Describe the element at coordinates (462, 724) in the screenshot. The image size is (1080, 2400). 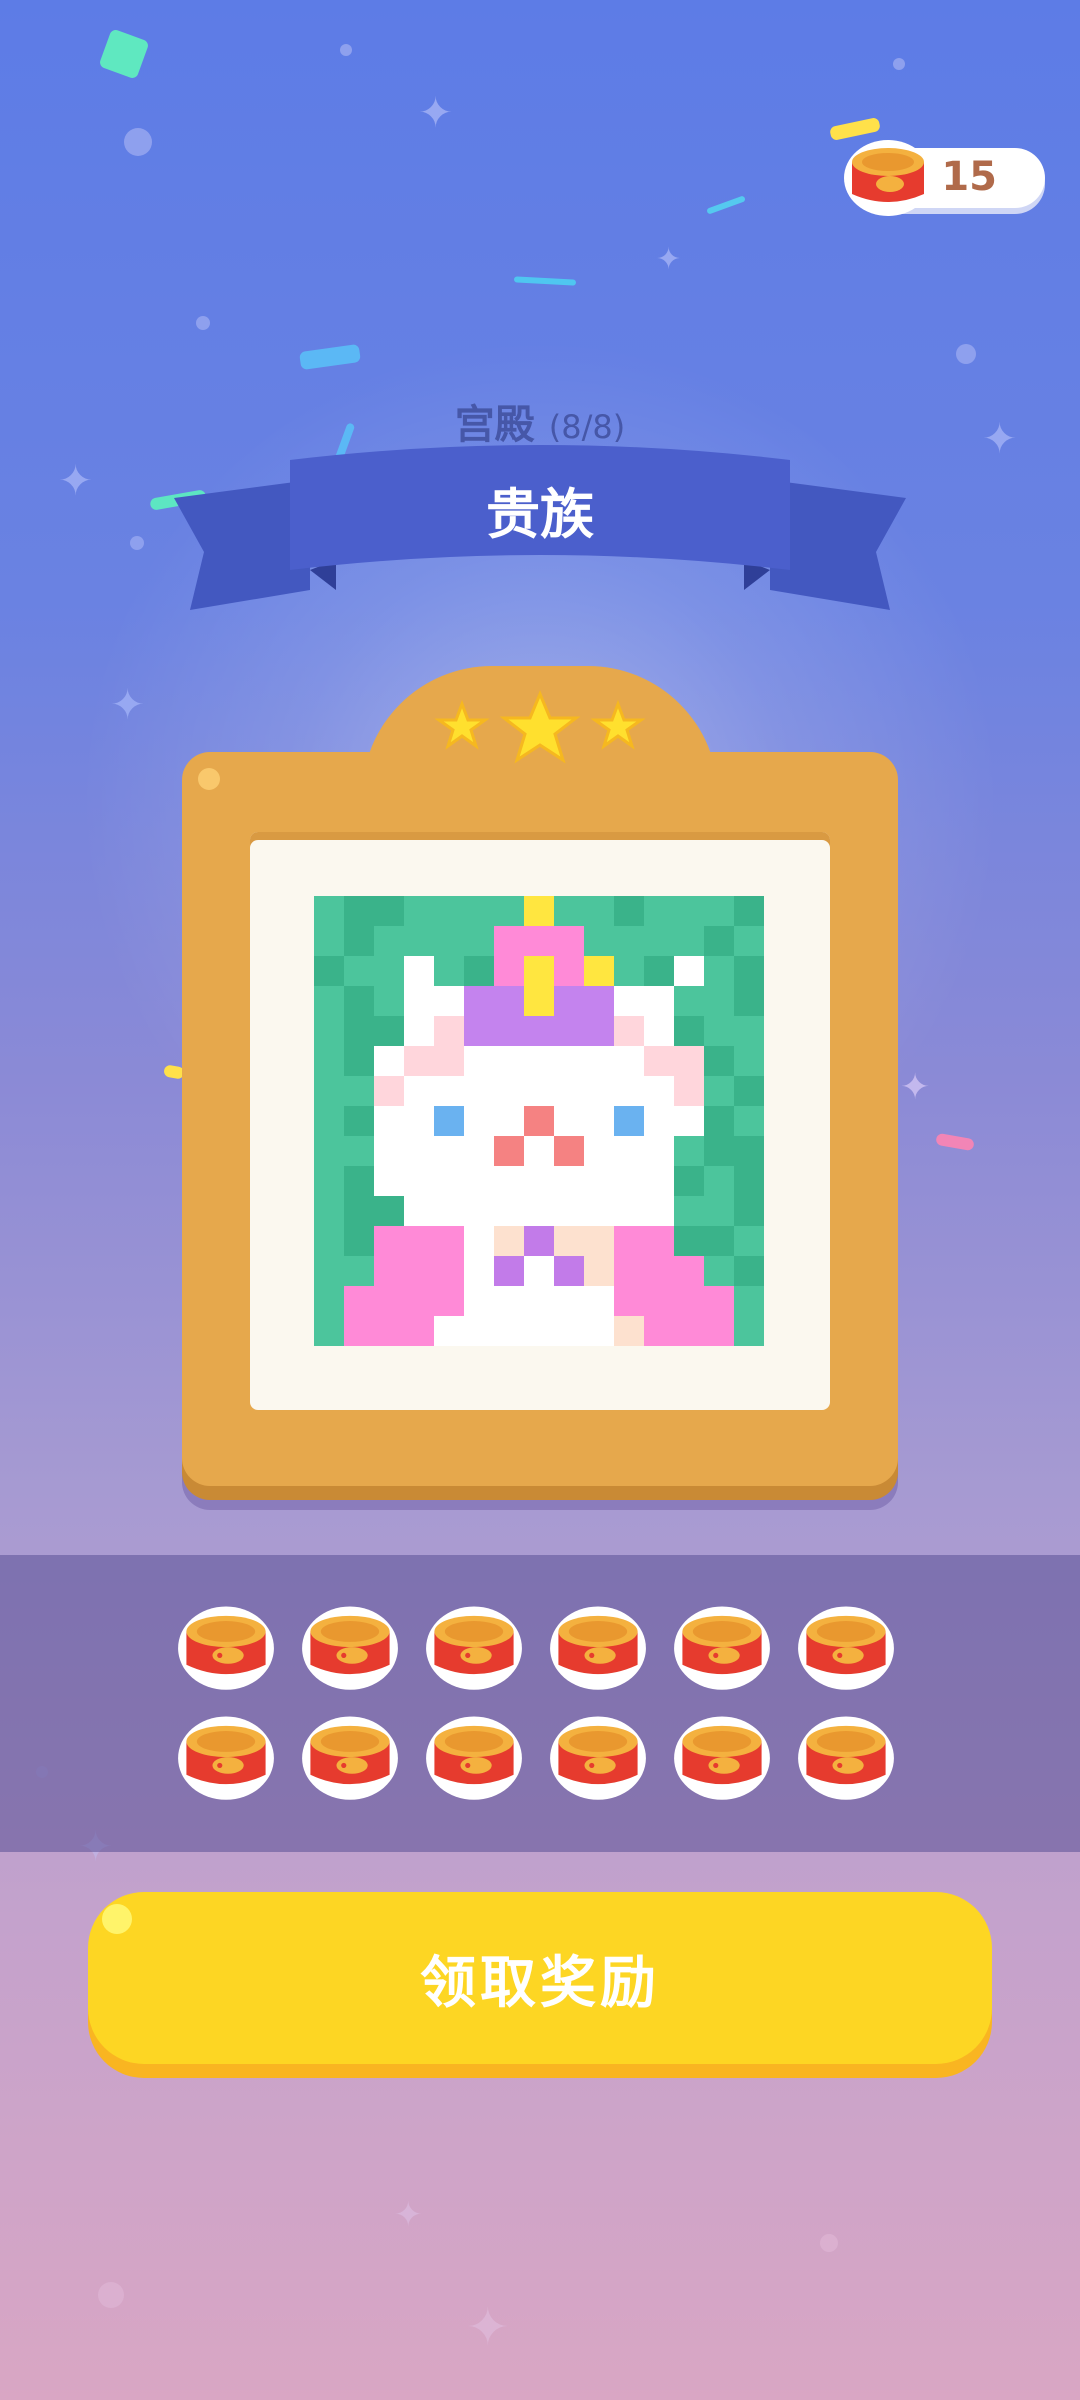
I see `star-icon` at that location.